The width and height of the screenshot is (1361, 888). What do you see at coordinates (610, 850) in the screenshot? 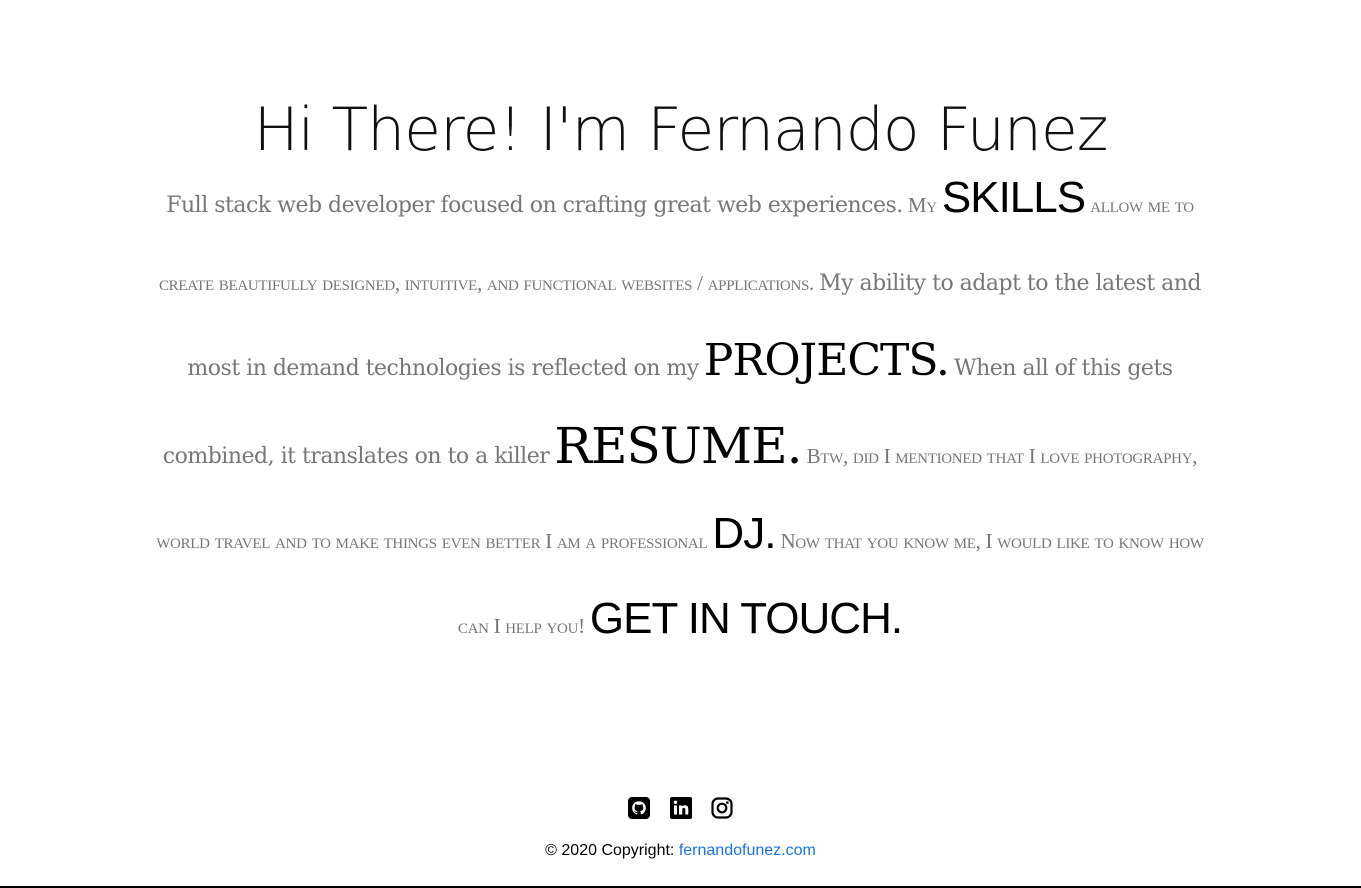
I see `copyright-text: © 2020 Copyright:` at bounding box center [610, 850].